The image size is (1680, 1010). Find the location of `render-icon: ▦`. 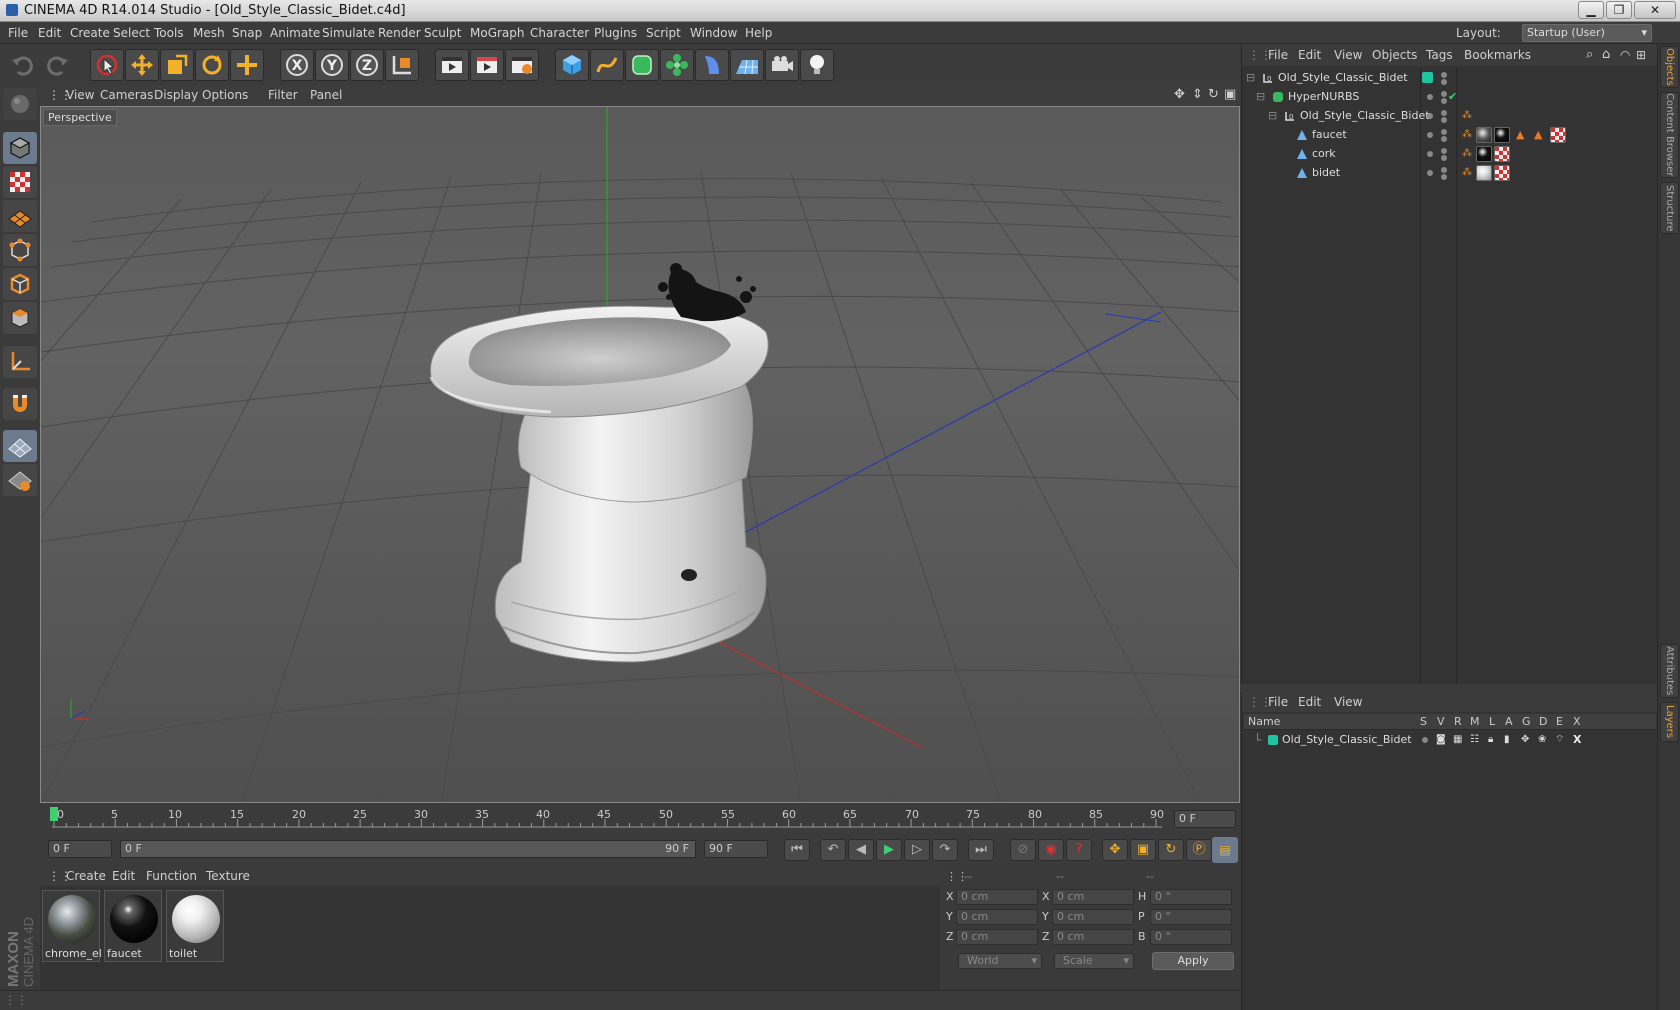

render-icon: ▦ is located at coordinates (1457, 740).